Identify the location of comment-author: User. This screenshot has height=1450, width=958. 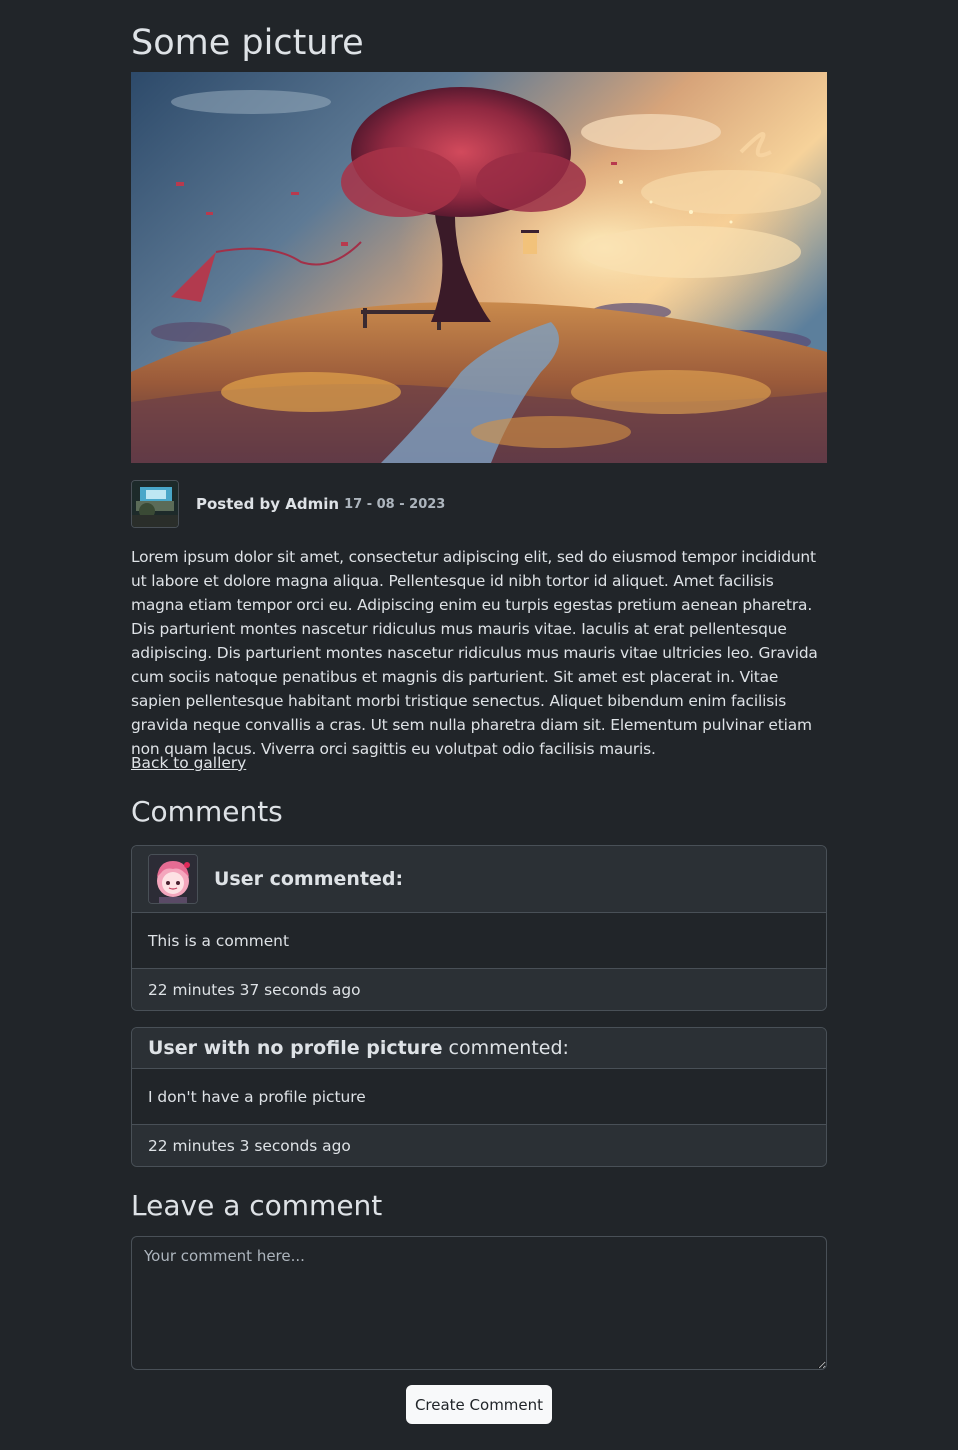
(238, 879).